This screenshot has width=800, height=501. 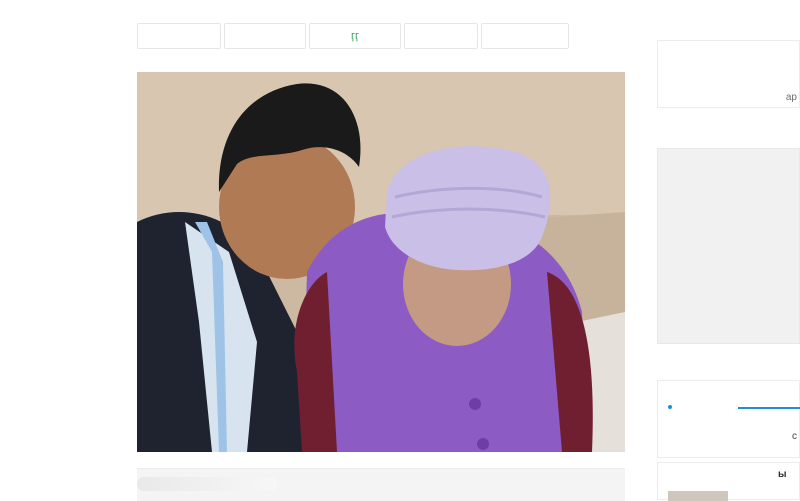 What do you see at coordinates (794, 436) in the screenshot?
I see `widget-glyph: с` at bounding box center [794, 436].